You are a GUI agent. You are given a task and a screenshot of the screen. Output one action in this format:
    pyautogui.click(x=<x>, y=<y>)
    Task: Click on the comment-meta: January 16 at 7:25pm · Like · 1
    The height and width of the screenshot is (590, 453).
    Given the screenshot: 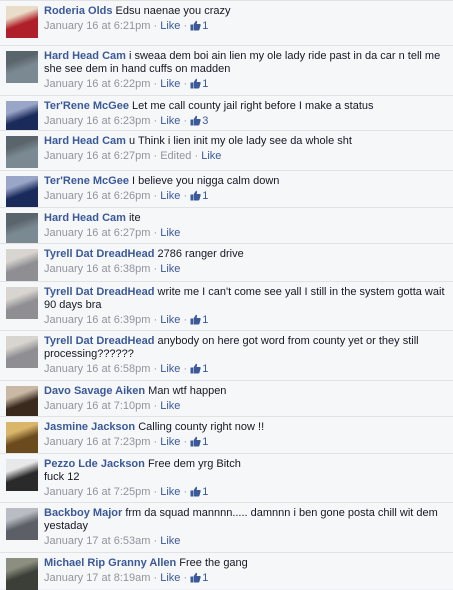 What is the action you would take?
    pyautogui.click(x=245, y=492)
    